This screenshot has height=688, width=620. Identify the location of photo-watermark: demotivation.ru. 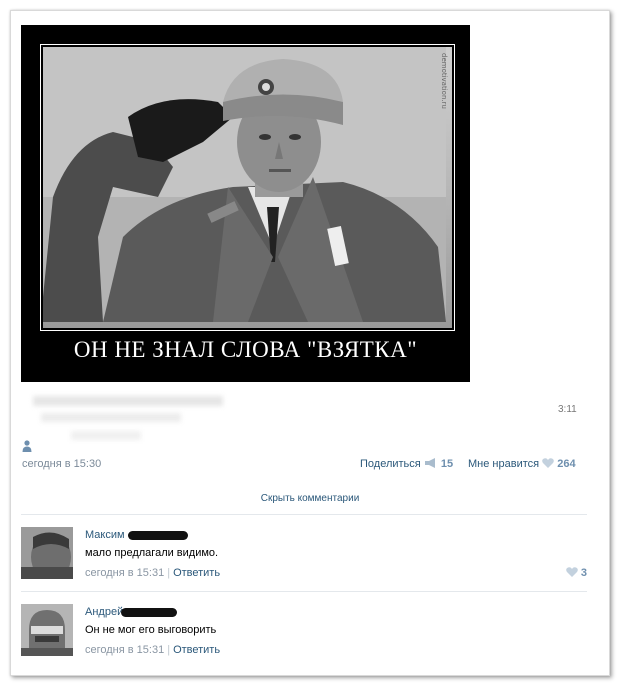
(444, 81).